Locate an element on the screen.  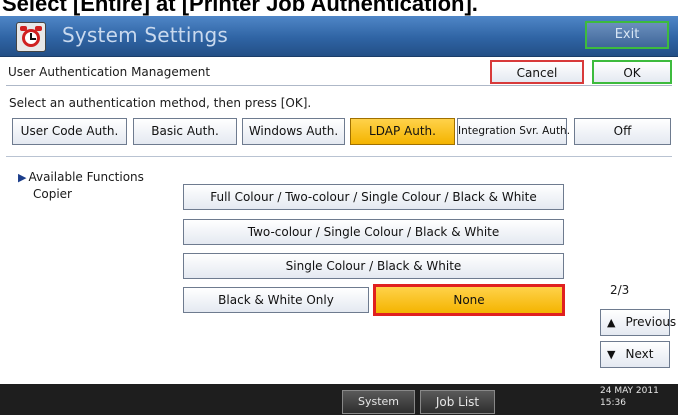
section-divider is located at coordinates (339, 156).